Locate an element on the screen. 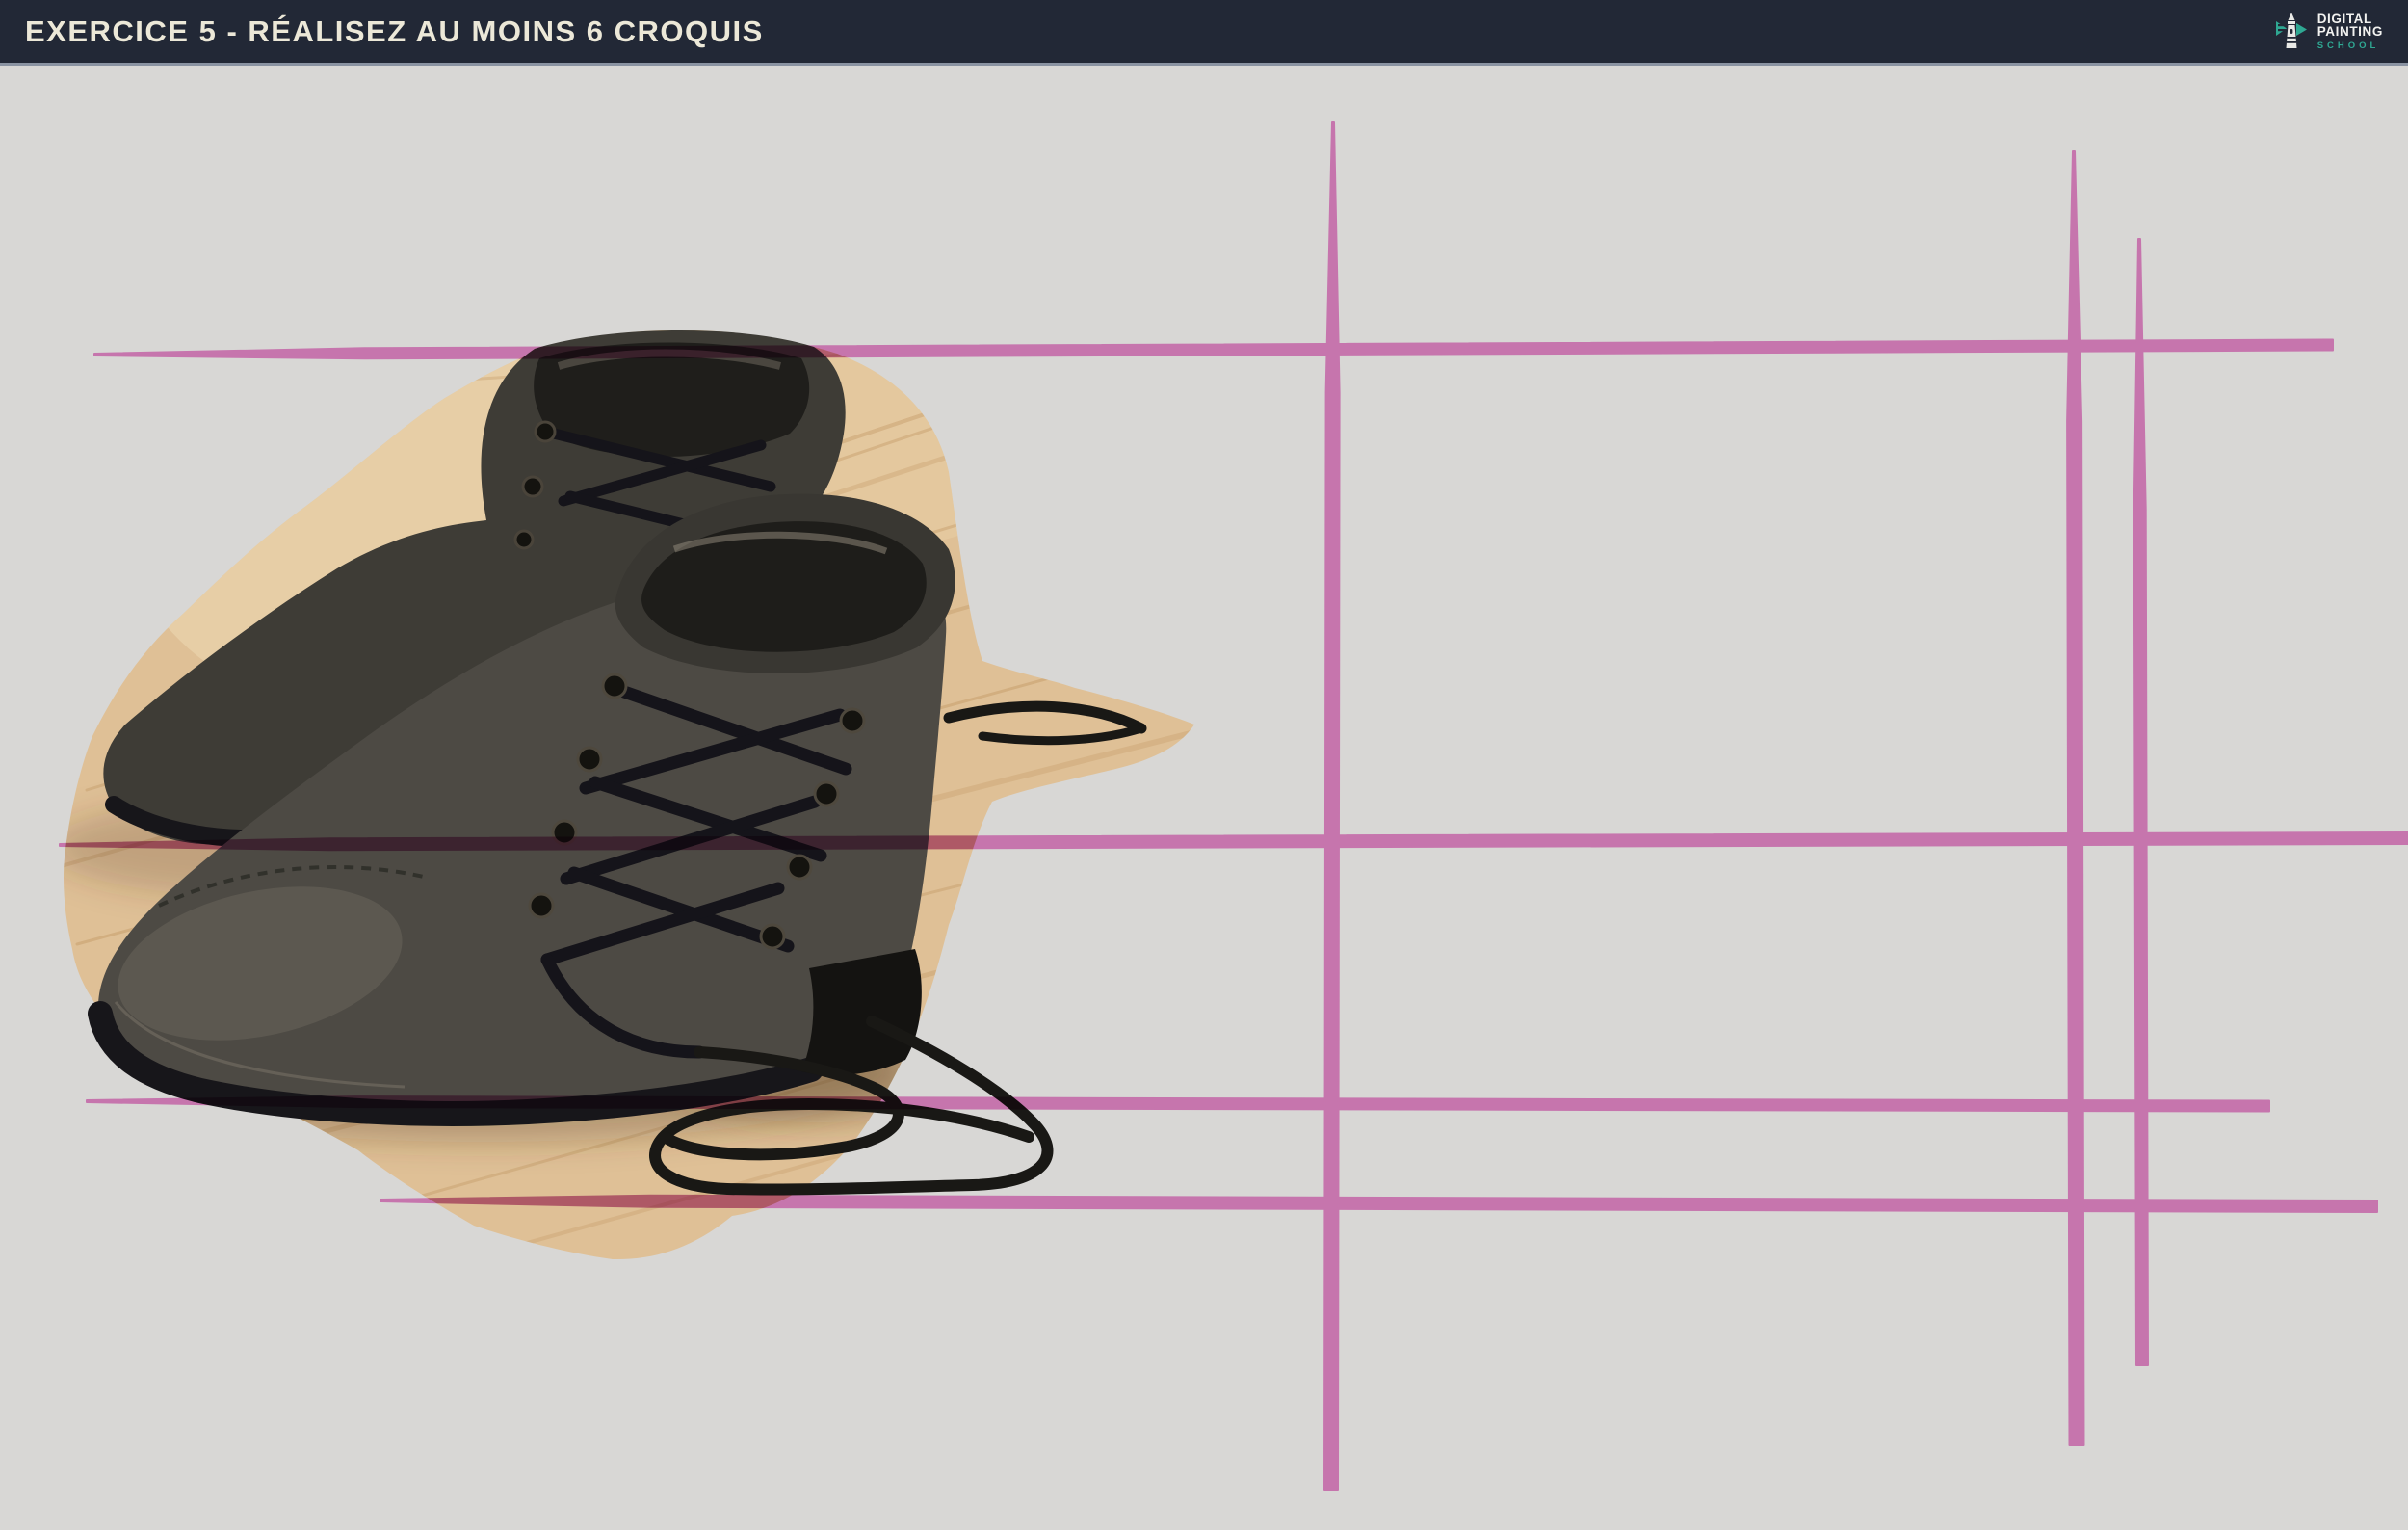 Image resolution: width=2408 pixels, height=1530 pixels. slide-title: EXERCICE 5 - RÉALISEZ AU MOINS 6 CROQUIS is located at coordinates (394, 30).